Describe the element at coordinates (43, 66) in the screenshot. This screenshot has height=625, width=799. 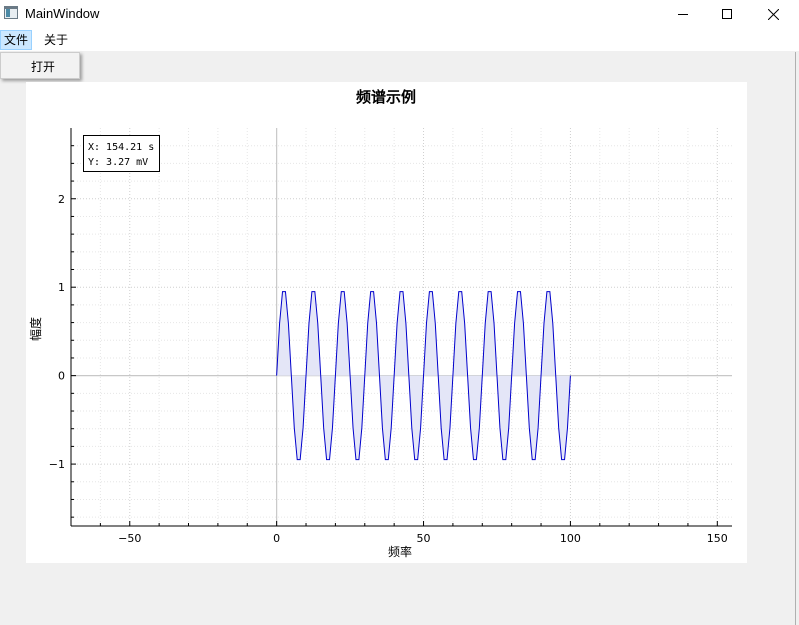
I see `menu-item-open: 打开` at that location.